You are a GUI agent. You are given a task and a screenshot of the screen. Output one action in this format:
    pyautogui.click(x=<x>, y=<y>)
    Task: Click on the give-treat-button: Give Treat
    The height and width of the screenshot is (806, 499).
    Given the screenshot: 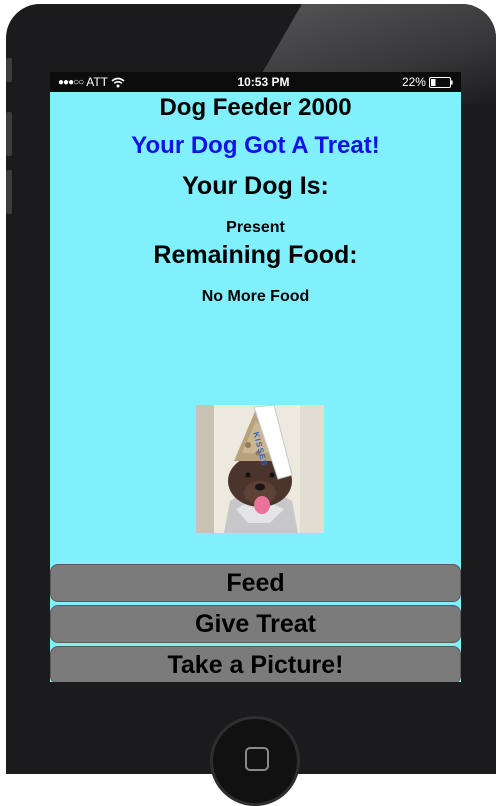 What is the action you would take?
    pyautogui.click(x=255, y=624)
    